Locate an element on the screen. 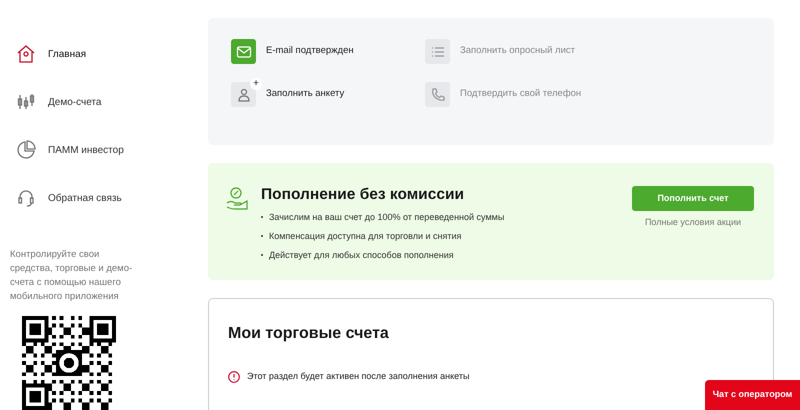  promo-bullet-text: Компенсация доступна для торговли и снятия is located at coordinates (365, 237).